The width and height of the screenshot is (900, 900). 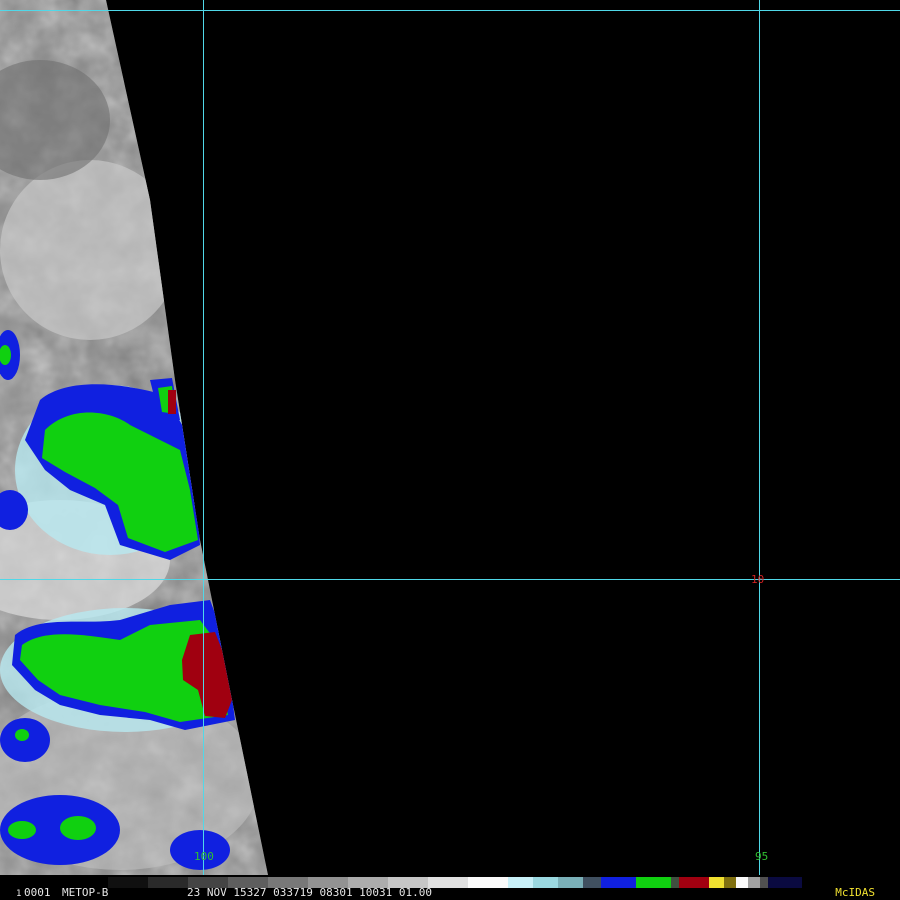 I want to click on date-time-stamp: 23 NOV 15327 033719 08301 10031 01.00, so click(x=310, y=892).